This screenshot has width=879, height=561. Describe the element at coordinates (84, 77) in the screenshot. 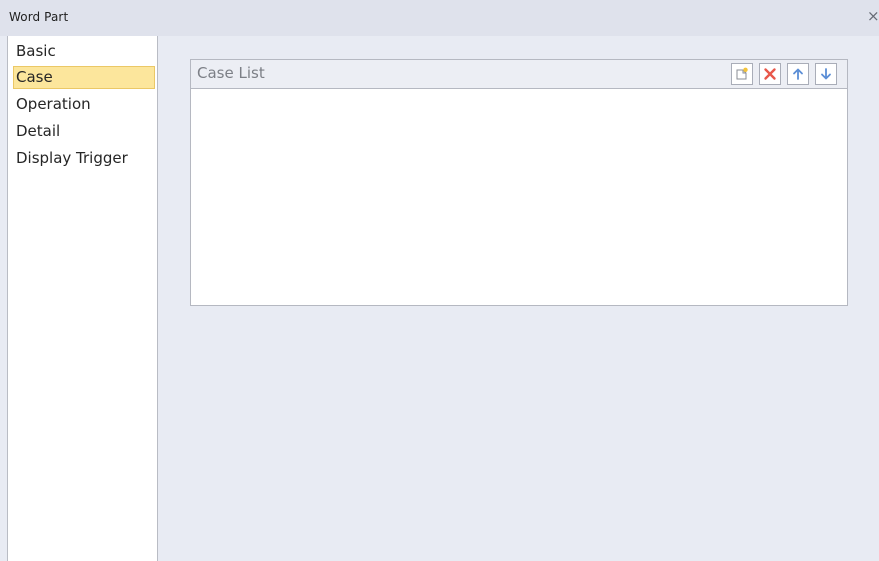

I see `sidebar-item-case: Case` at that location.